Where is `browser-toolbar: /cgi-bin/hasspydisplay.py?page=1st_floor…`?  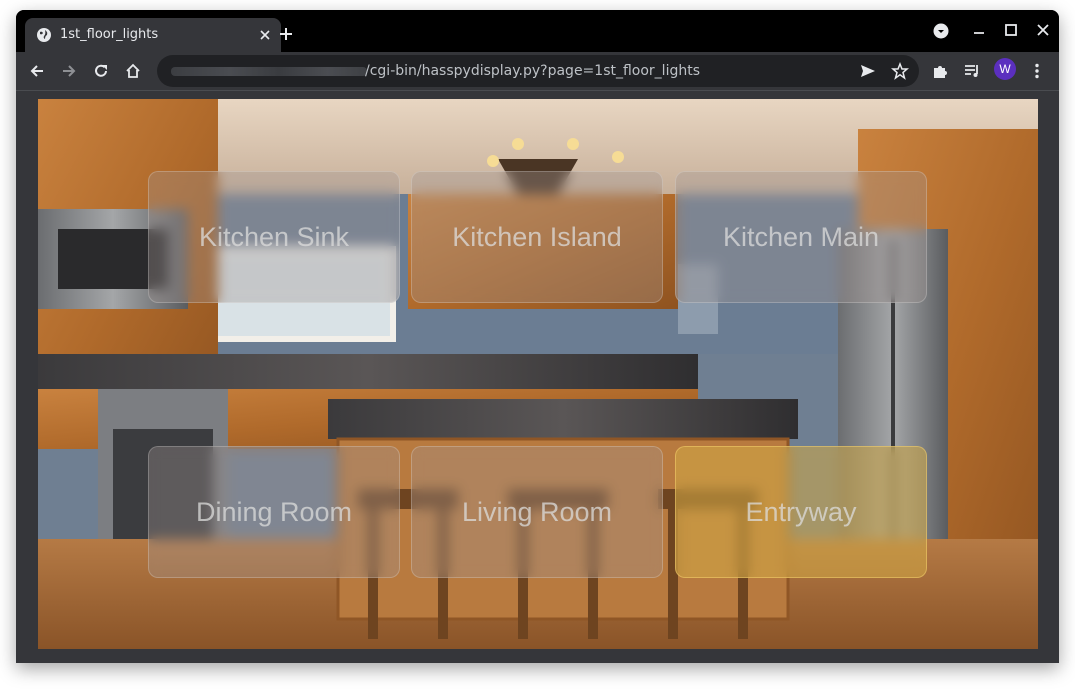 browser-toolbar: /cgi-bin/hasspydisplay.py?page=1st_floor… is located at coordinates (537, 71).